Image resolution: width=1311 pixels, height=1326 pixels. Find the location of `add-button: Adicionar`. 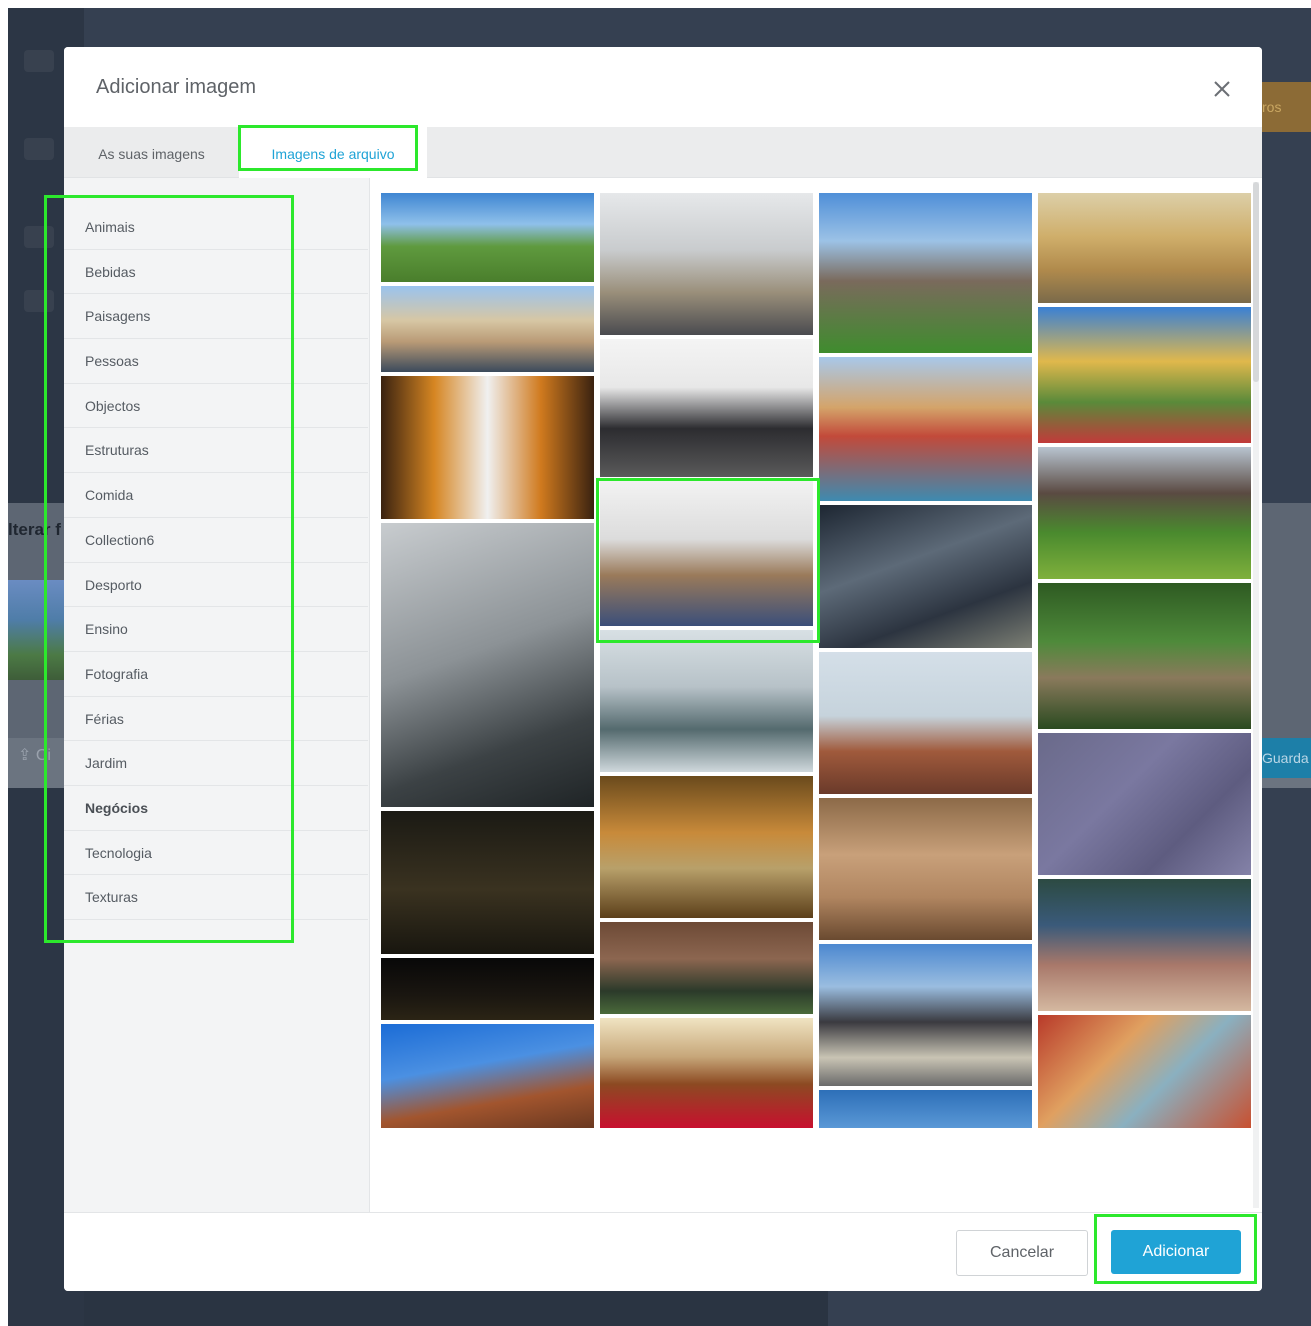

add-button: Adicionar is located at coordinates (1176, 1252).